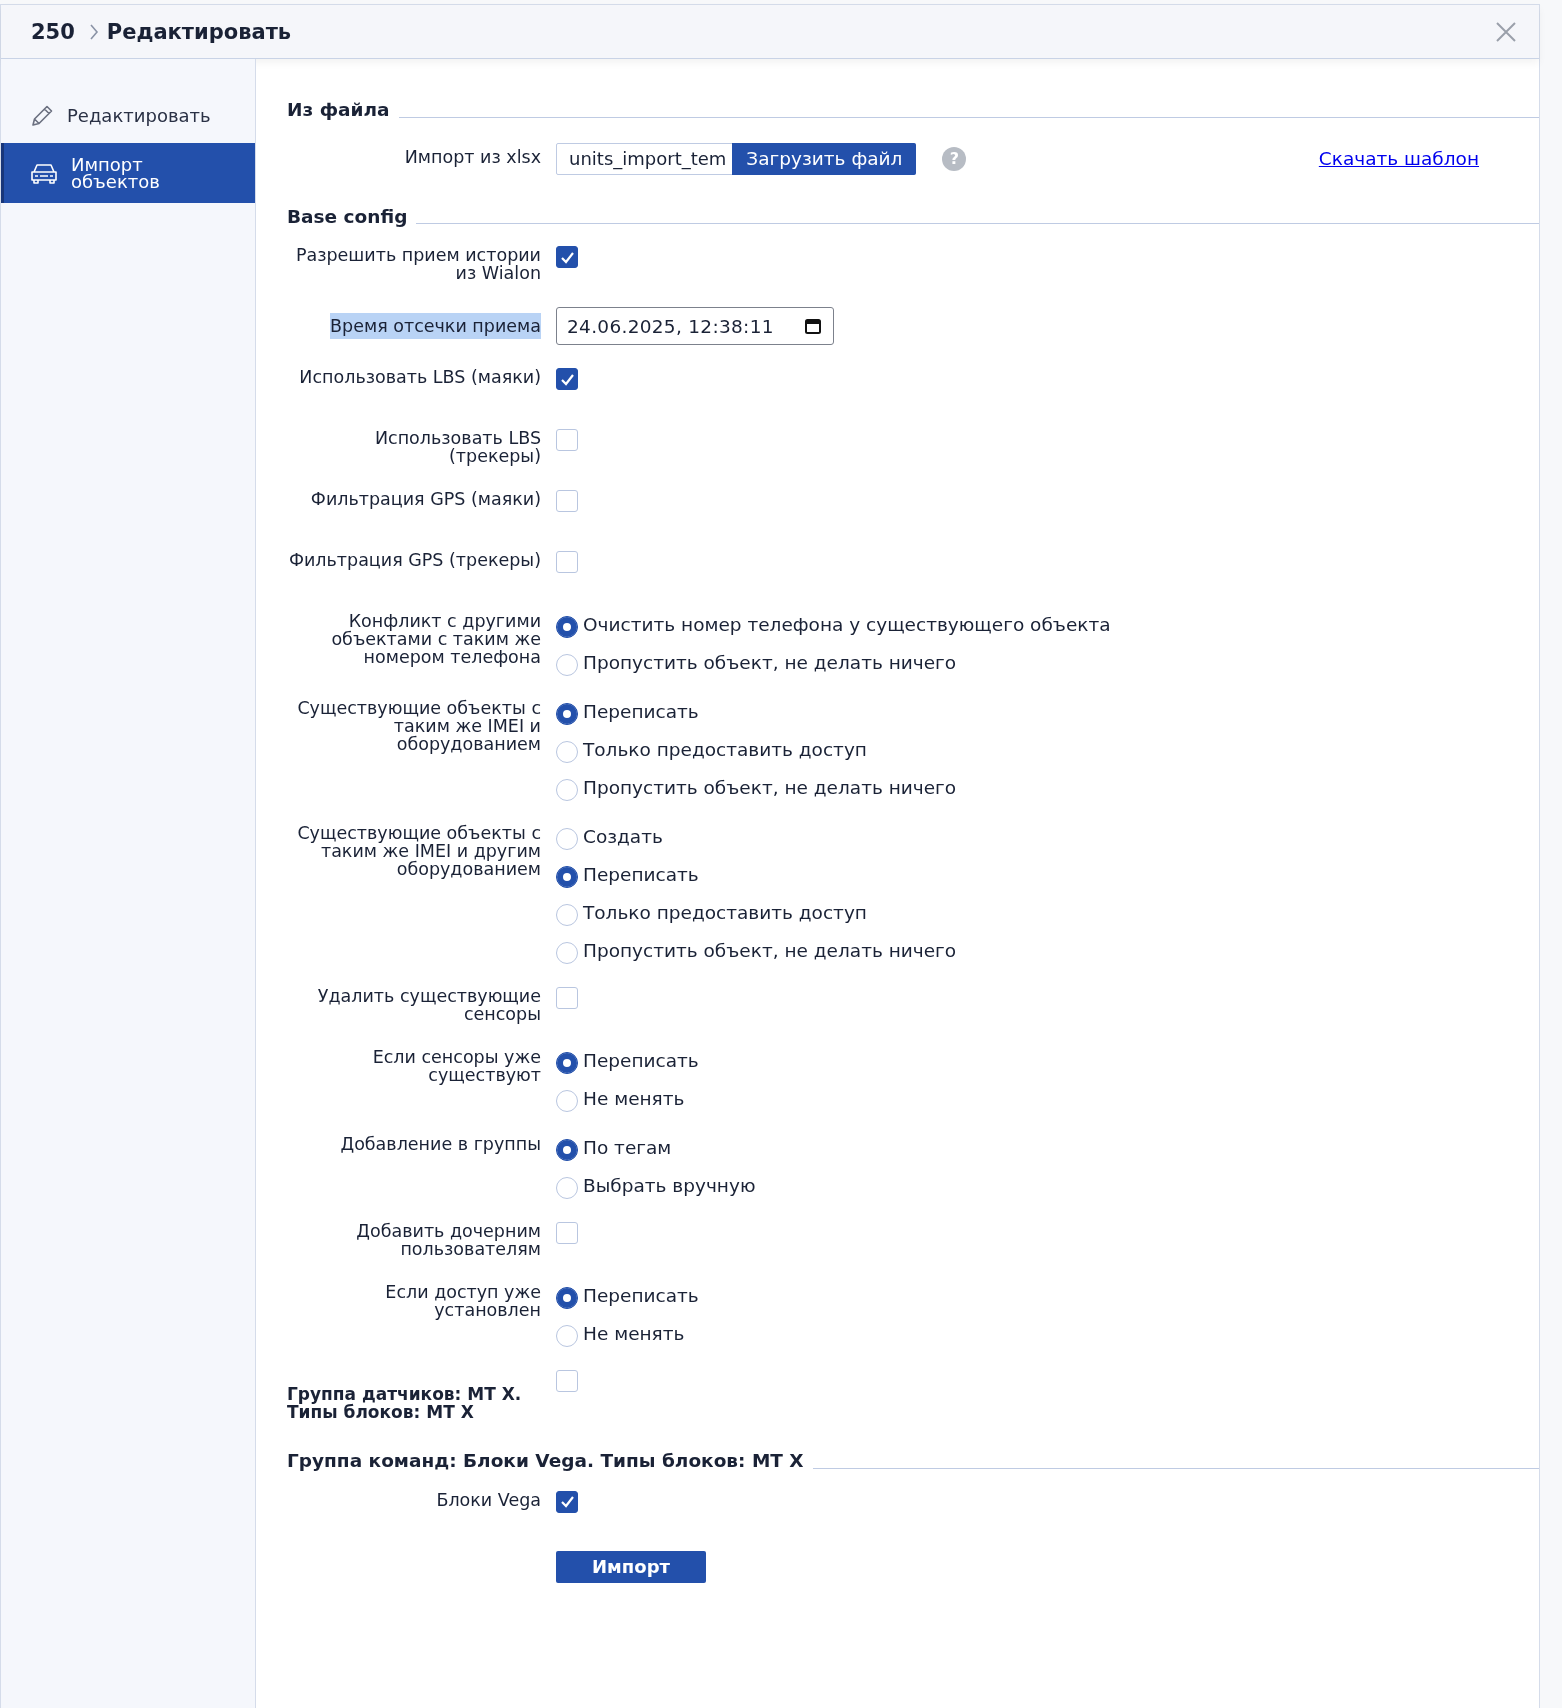 This screenshot has width=1562, height=1708. What do you see at coordinates (418, 851) in the screenshot?
I see `field-label: Существующие объекты с таким же IMEI и другим оборудованием` at bounding box center [418, 851].